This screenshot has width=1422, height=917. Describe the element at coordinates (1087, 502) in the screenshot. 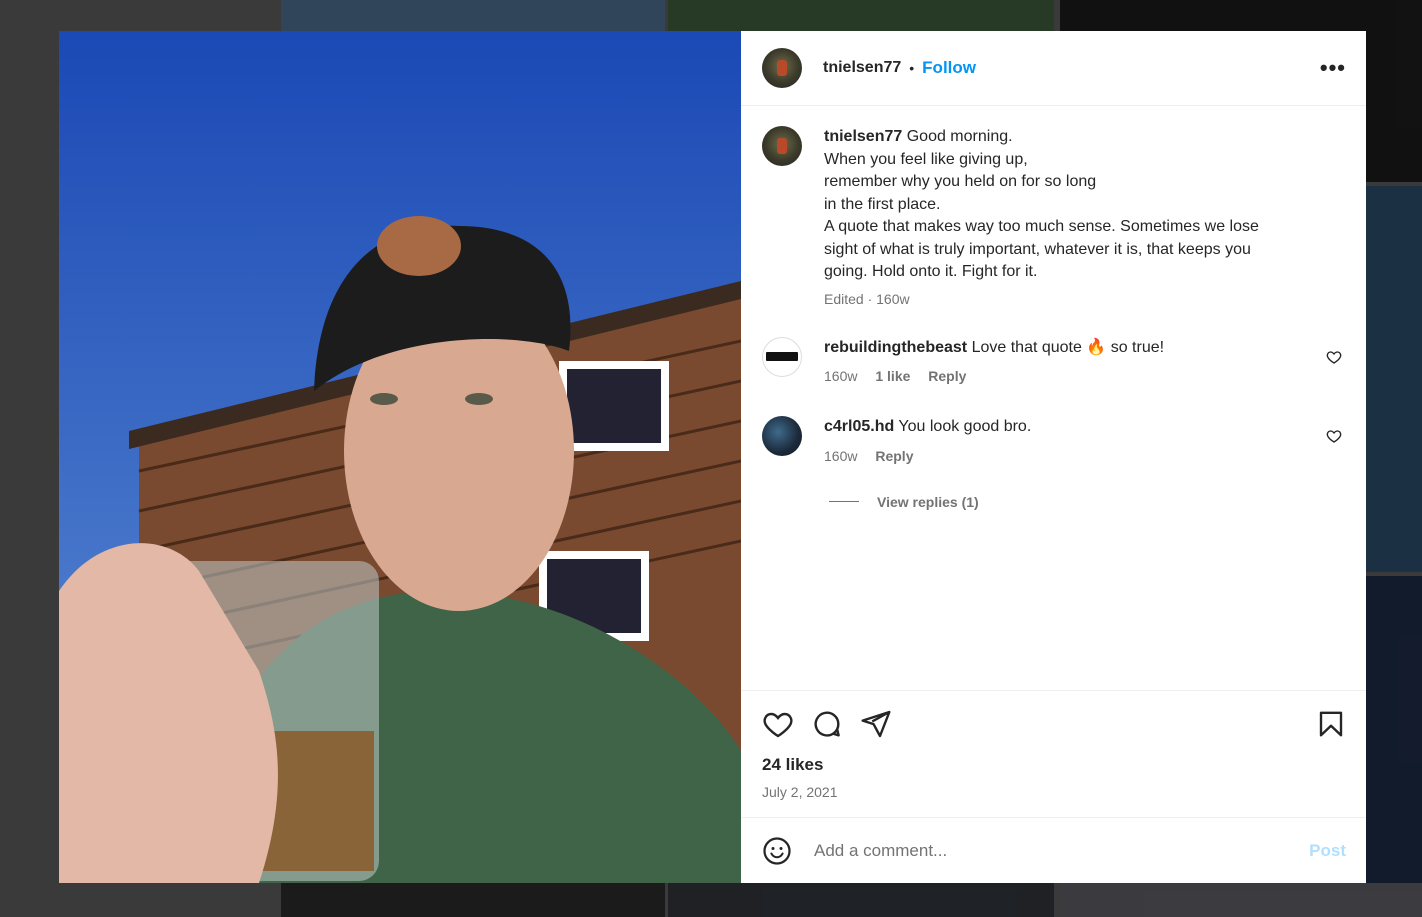

I see `view-replies-button: View replies (1)` at that location.